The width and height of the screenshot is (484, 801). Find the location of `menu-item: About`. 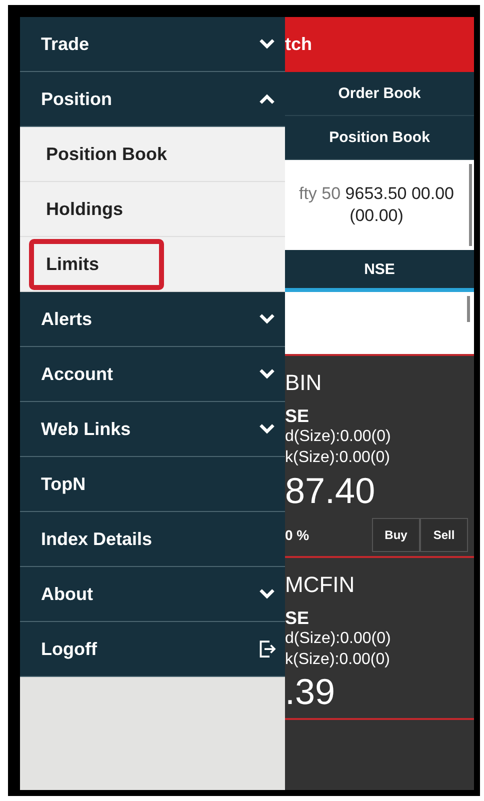

menu-item: About is located at coordinates (152, 594).